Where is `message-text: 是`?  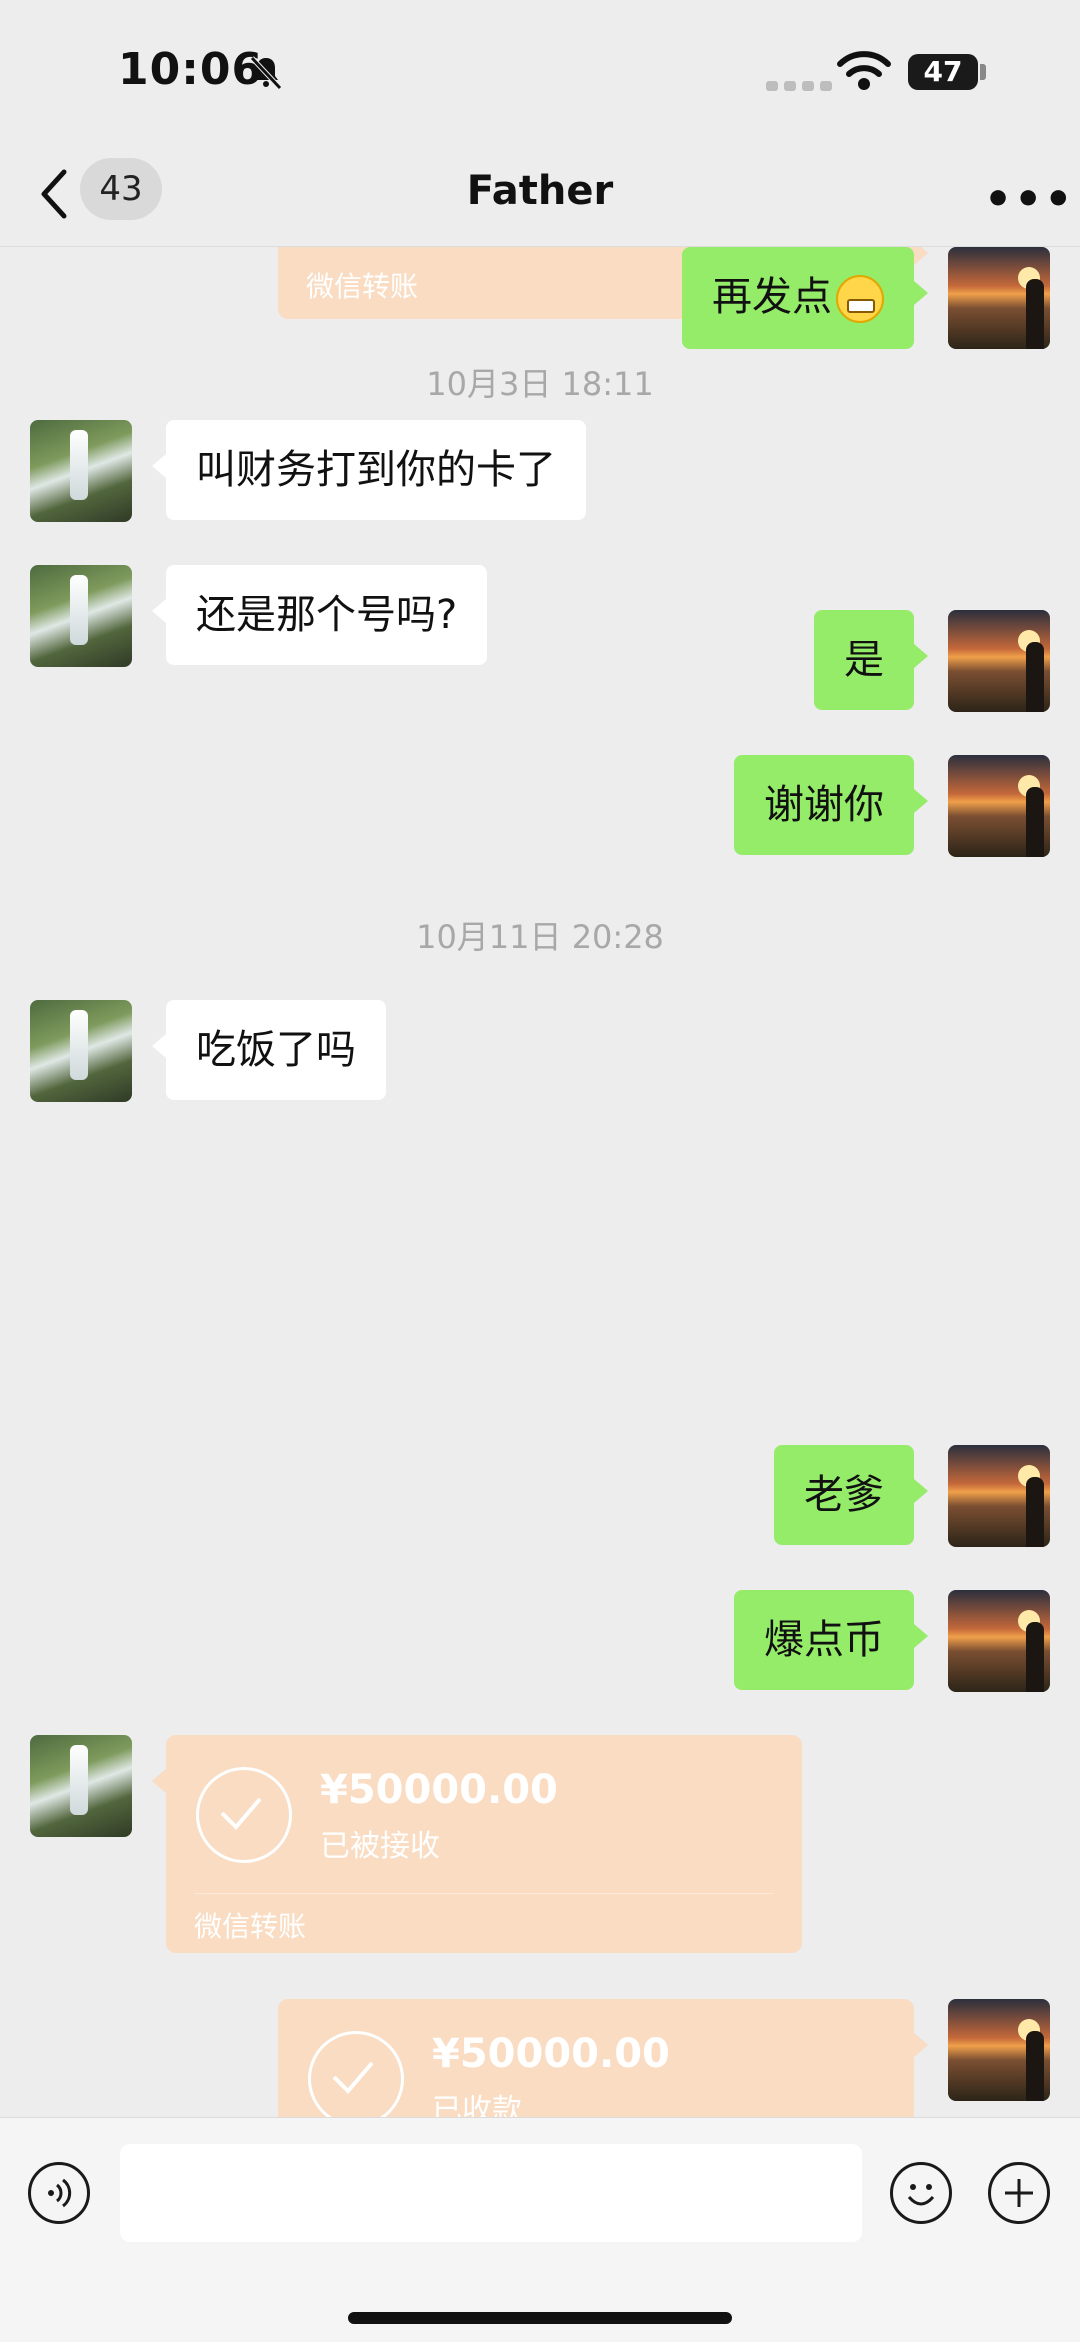 message-text: 是 is located at coordinates (864, 660).